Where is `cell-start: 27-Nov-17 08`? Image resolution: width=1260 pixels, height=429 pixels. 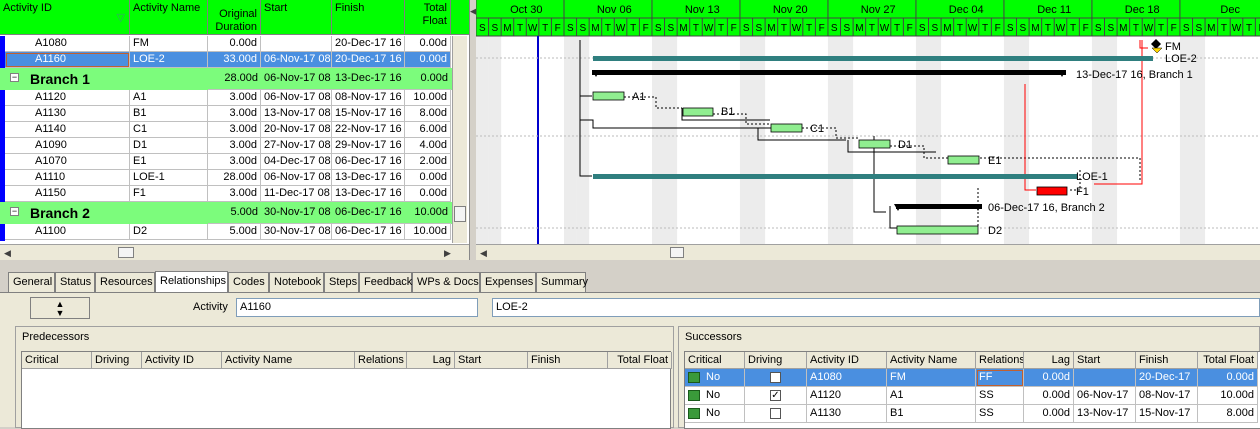
cell-start: 27-Nov-17 08 is located at coordinates (296, 146).